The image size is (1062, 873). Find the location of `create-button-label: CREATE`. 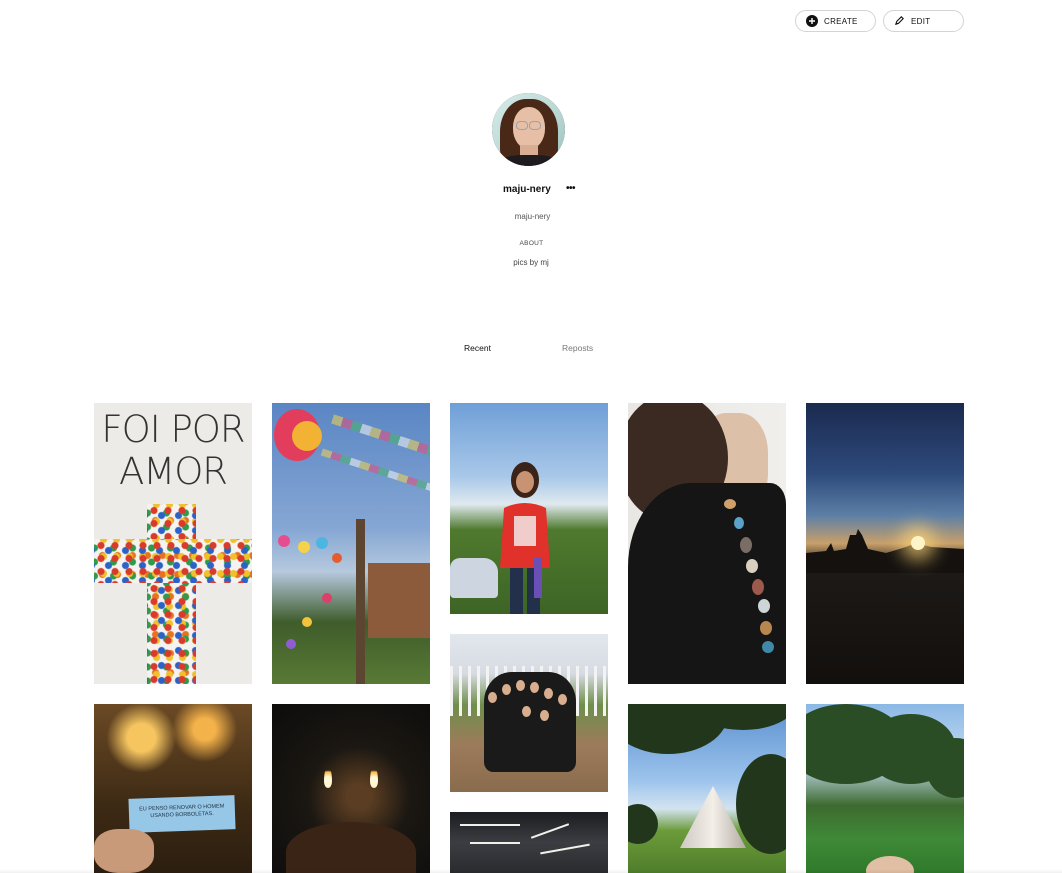

create-button-label: CREATE is located at coordinates (841, 21).